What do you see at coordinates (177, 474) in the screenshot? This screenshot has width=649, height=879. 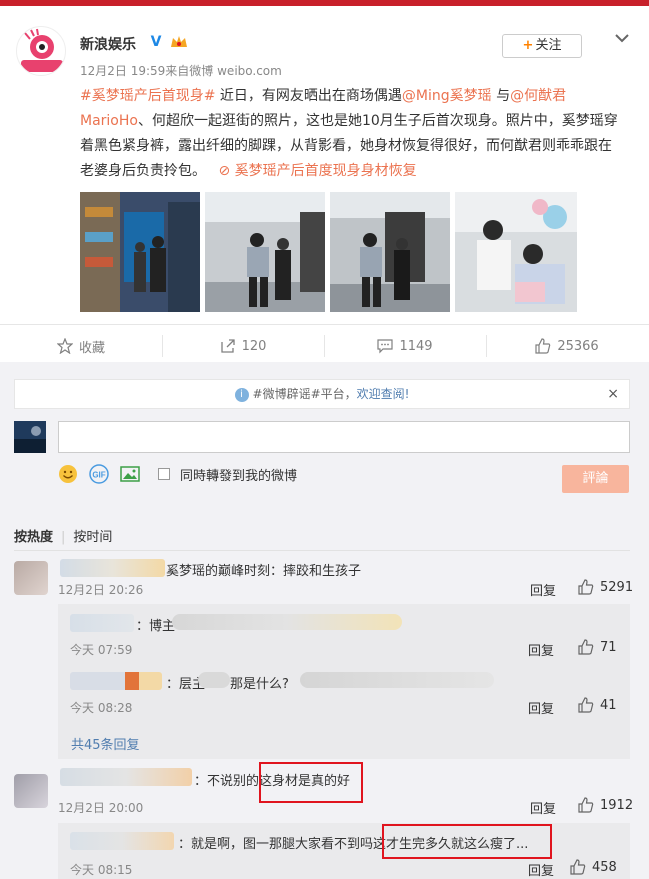 I see `comment-tools: GIF 同時轉發到我的微博` at bounding box center [177, 474].